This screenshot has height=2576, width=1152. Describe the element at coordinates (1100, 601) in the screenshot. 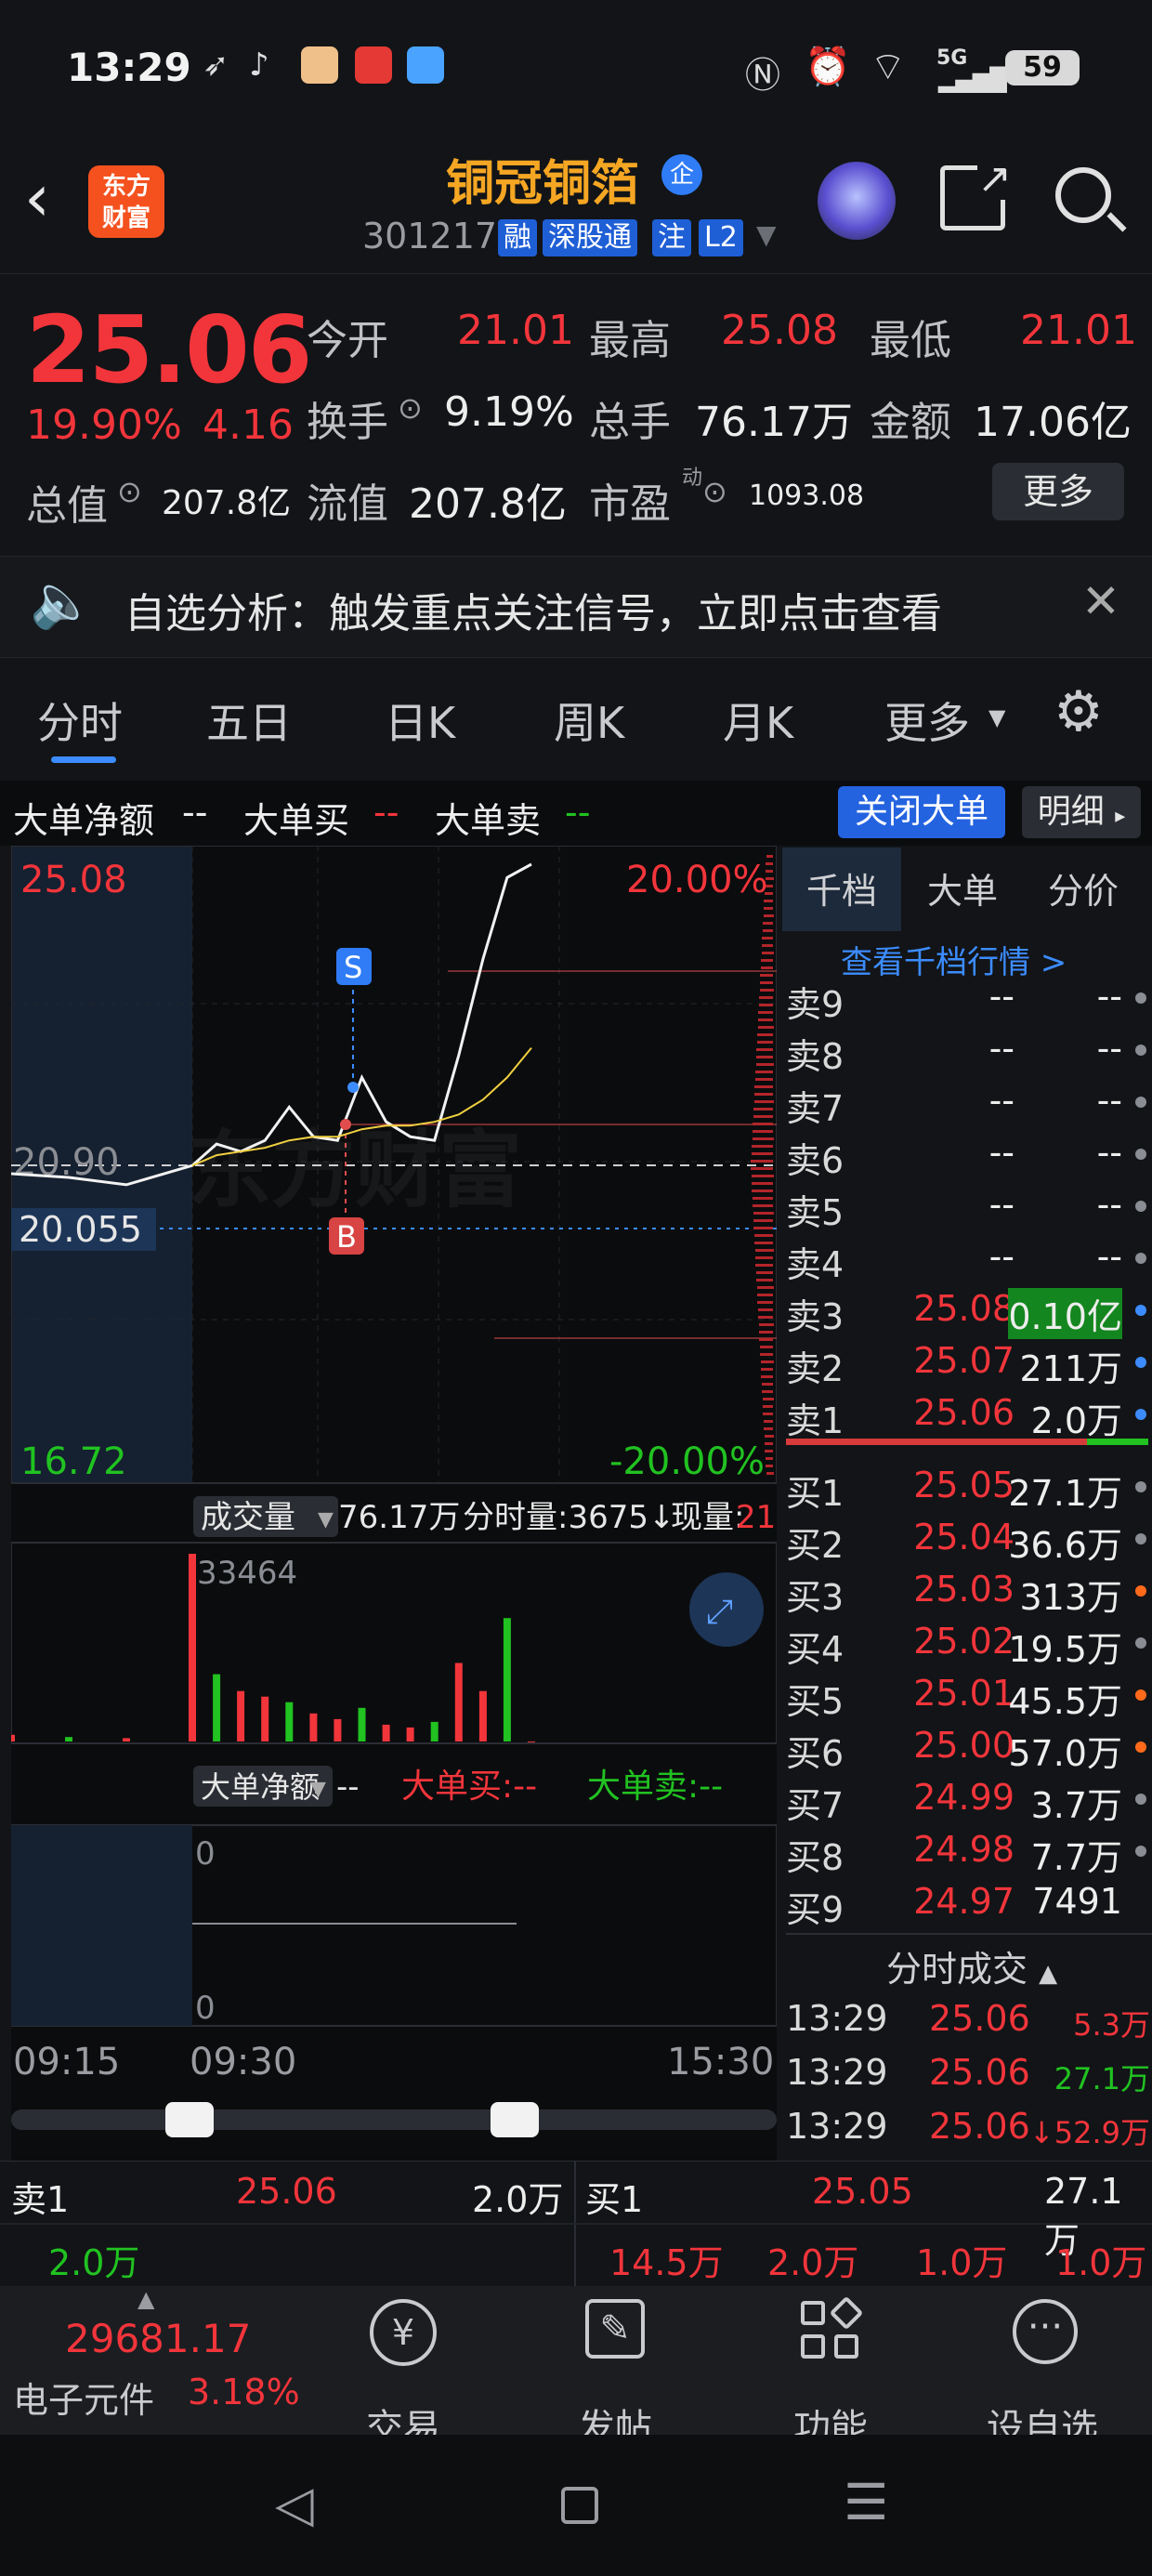

I see `close-icon: ✕` at that location.